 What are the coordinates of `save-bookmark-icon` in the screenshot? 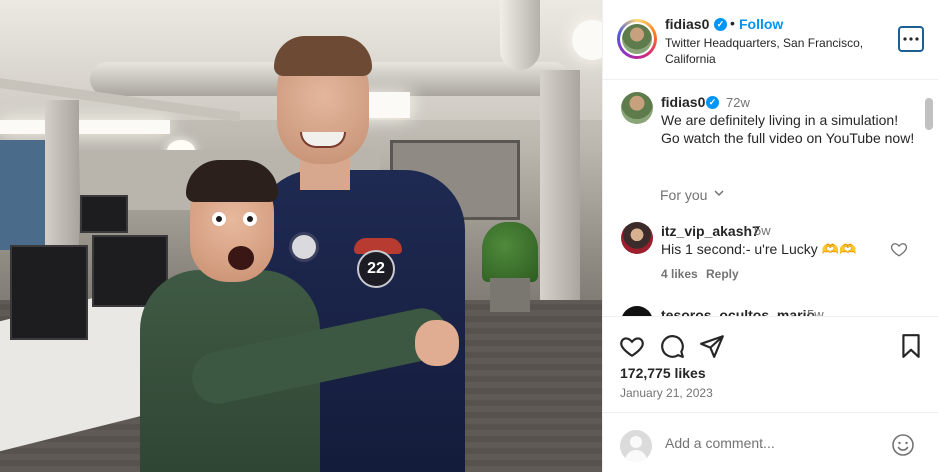 It's located at (911, 346).